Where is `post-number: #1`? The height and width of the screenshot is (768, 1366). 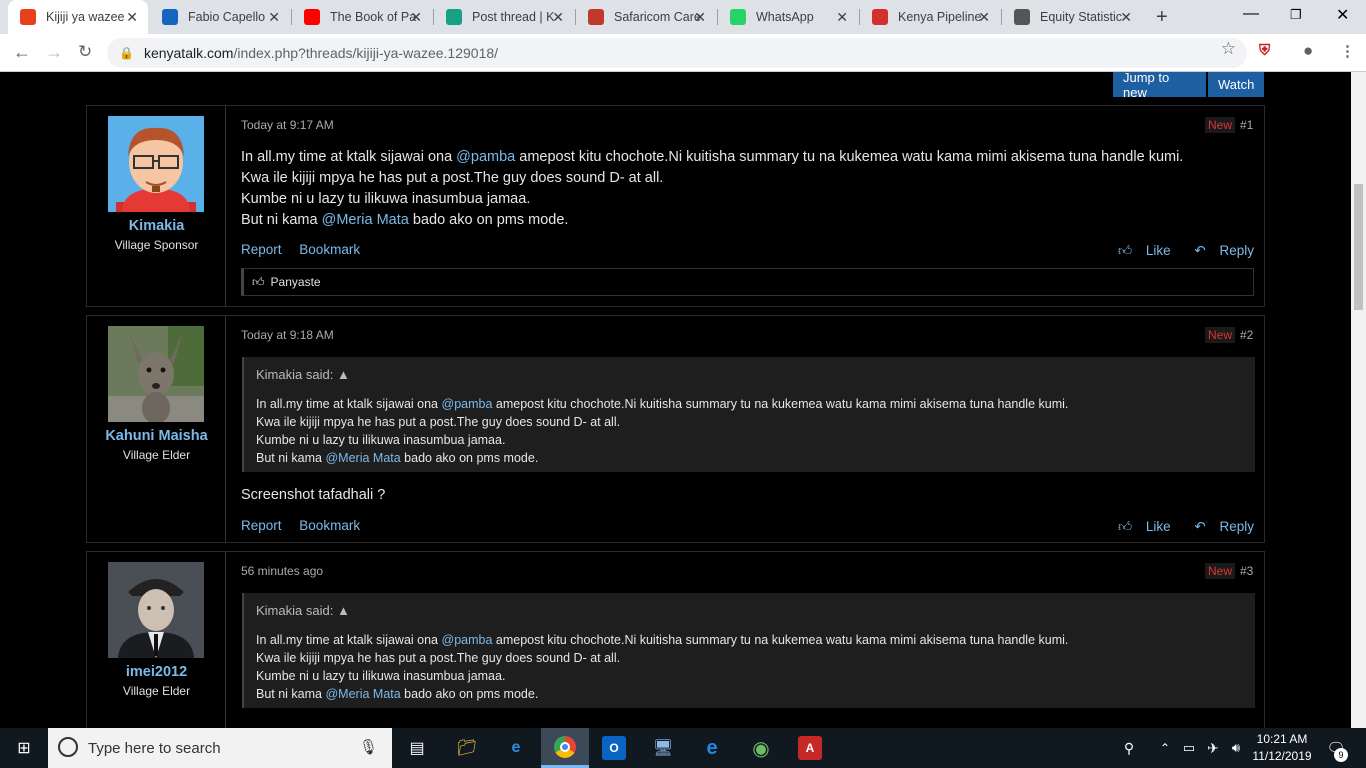
post-number: #1 is located at coordinates (1246, 125).